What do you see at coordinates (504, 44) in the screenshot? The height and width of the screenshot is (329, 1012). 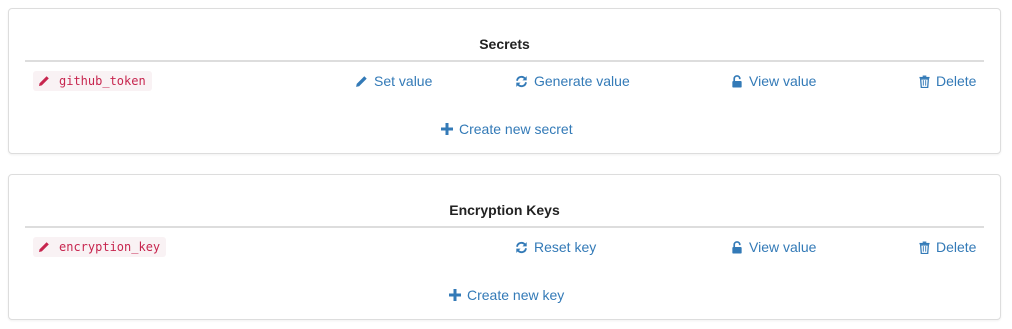 I see `panel-title: Secrets` at bounding box center [504, 44].